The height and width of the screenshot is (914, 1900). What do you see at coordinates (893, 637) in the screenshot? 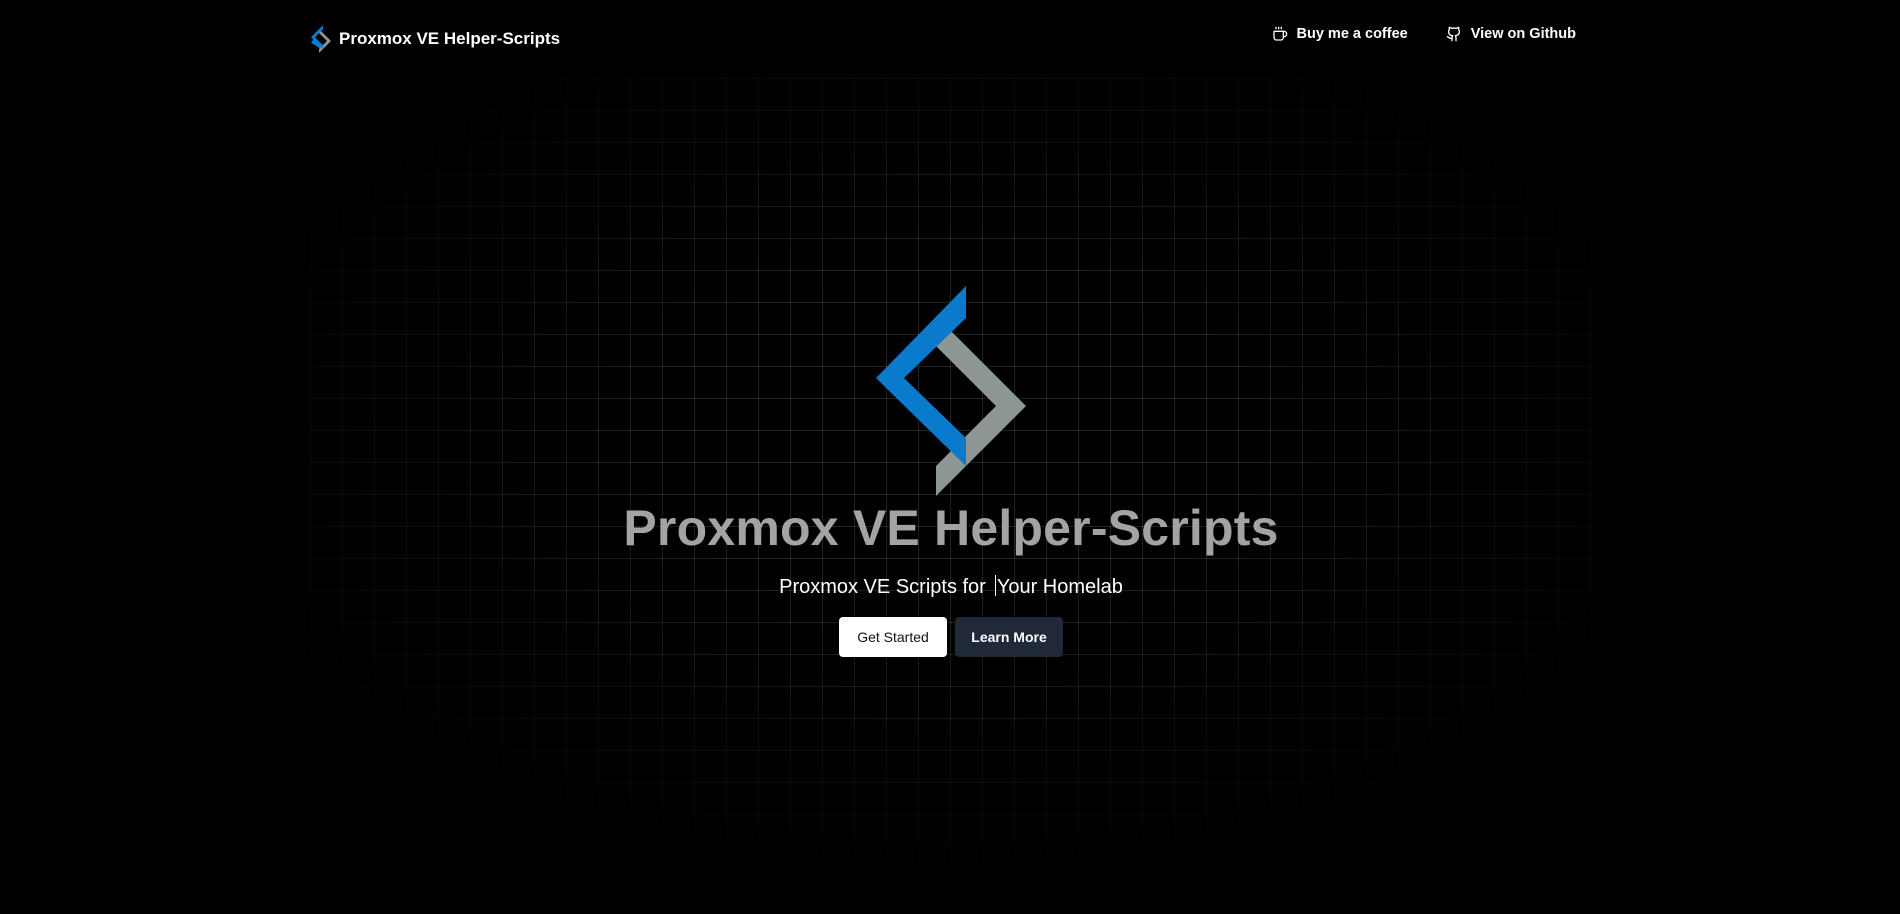
I see `get-started-button: Get Started` at bounding box center [893, 637].